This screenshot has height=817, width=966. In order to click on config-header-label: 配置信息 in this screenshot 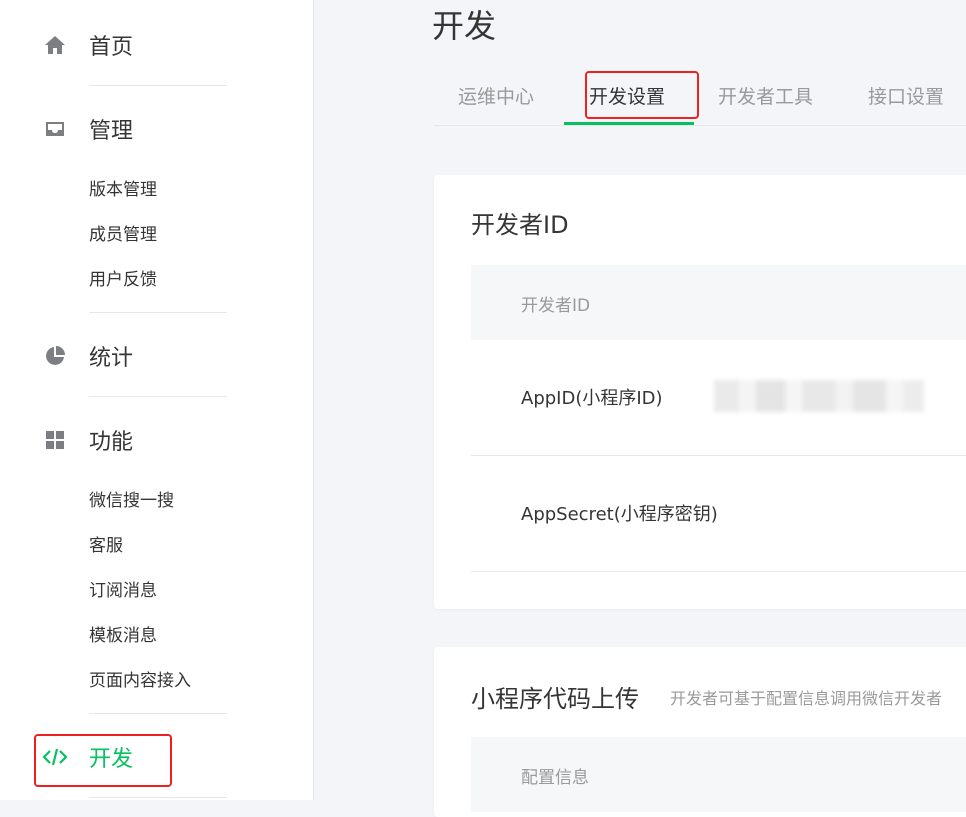, I will do `click(555, 778)`.